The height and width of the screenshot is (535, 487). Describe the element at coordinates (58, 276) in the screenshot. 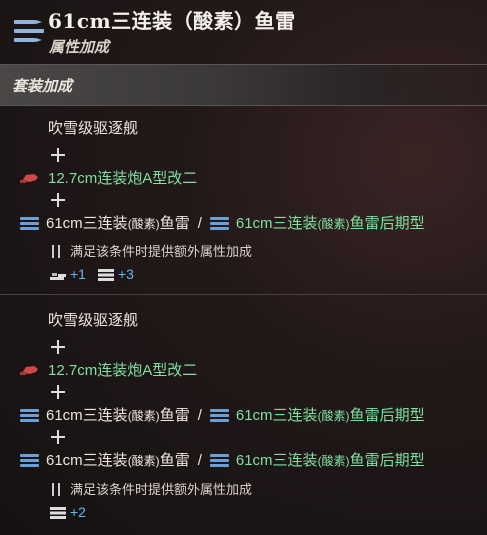

I see `firepower-icon` at that location.